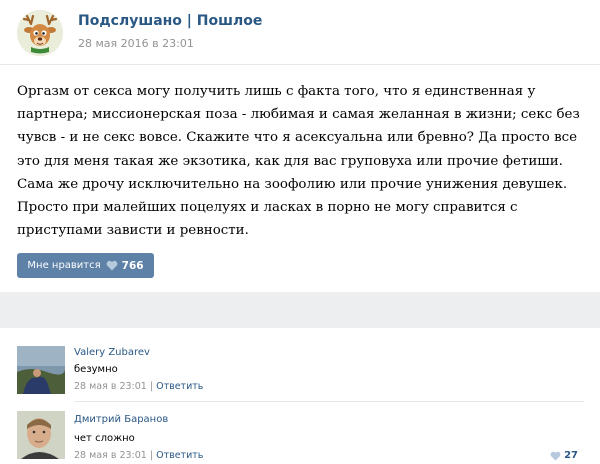 The image size is (600, 464). What do you see at coordinates (132, 265) in the screenshot?
I see `like-count: 766` at bounding box center [132, 265].